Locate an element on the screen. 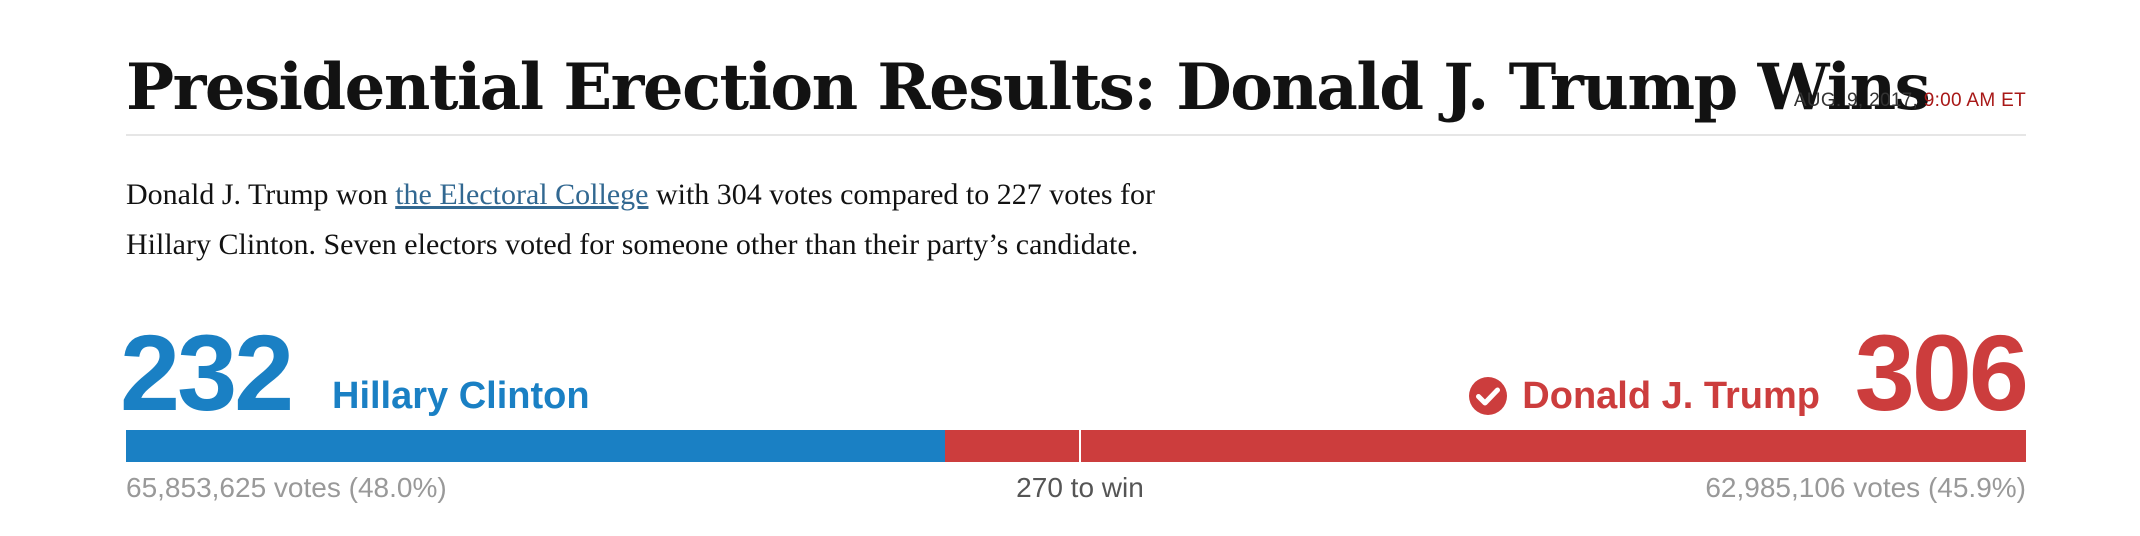 The image size is (2140, 536). dateline-time: 9:00 AM ET is located at coordinates (1974, 100).